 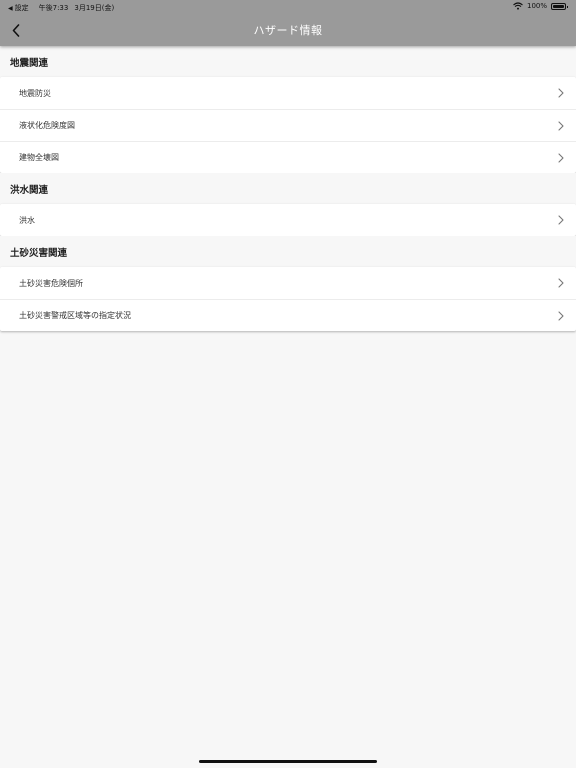 What do you see at coordinates (536, 6) in the screenshot?
I see `battery-percent: 100%` at bounding box center [536, 6].